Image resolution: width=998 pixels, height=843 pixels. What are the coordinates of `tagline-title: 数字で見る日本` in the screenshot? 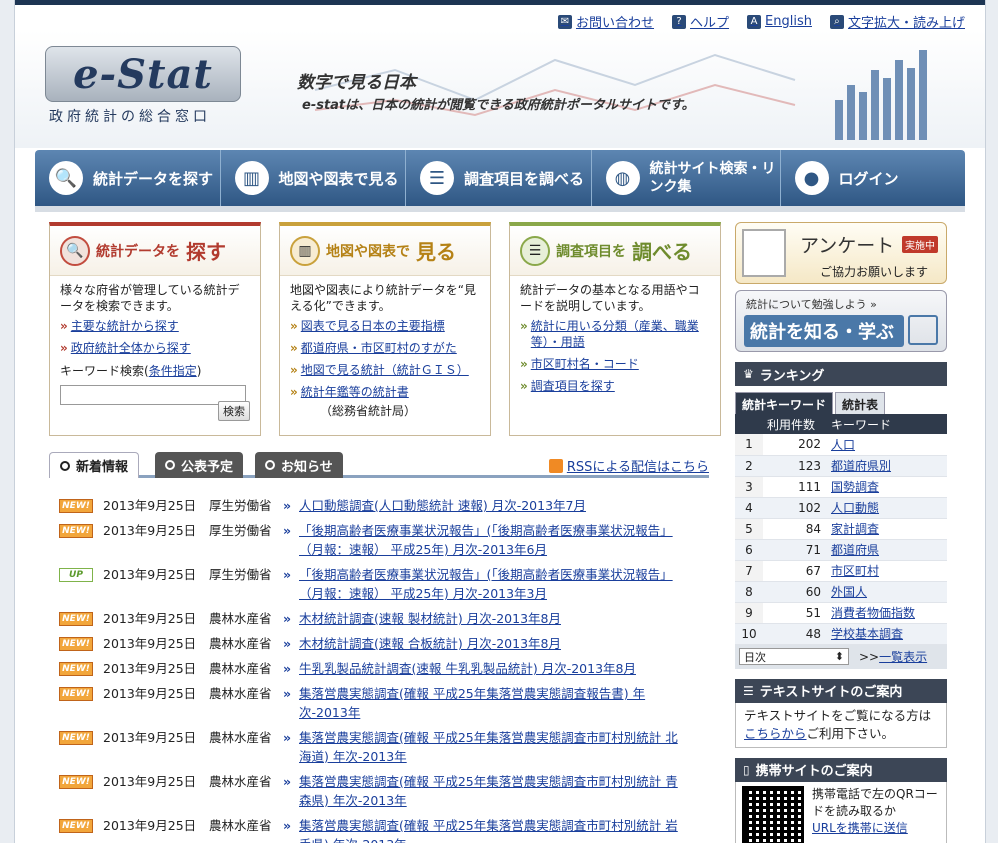 It's located at (356, 83).